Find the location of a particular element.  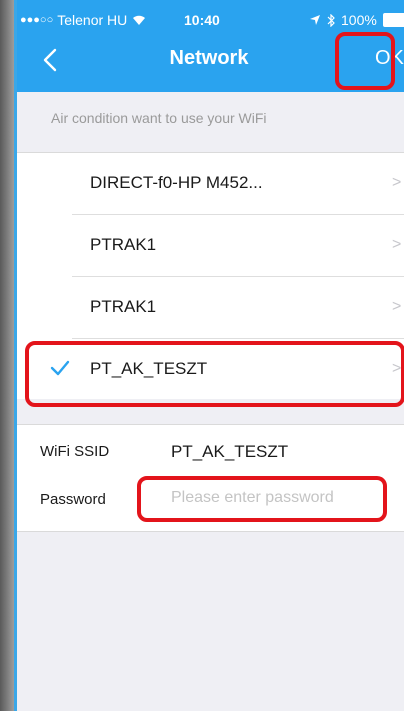

ssid-label: WiFi SSID is located at coordinates (75, 451).